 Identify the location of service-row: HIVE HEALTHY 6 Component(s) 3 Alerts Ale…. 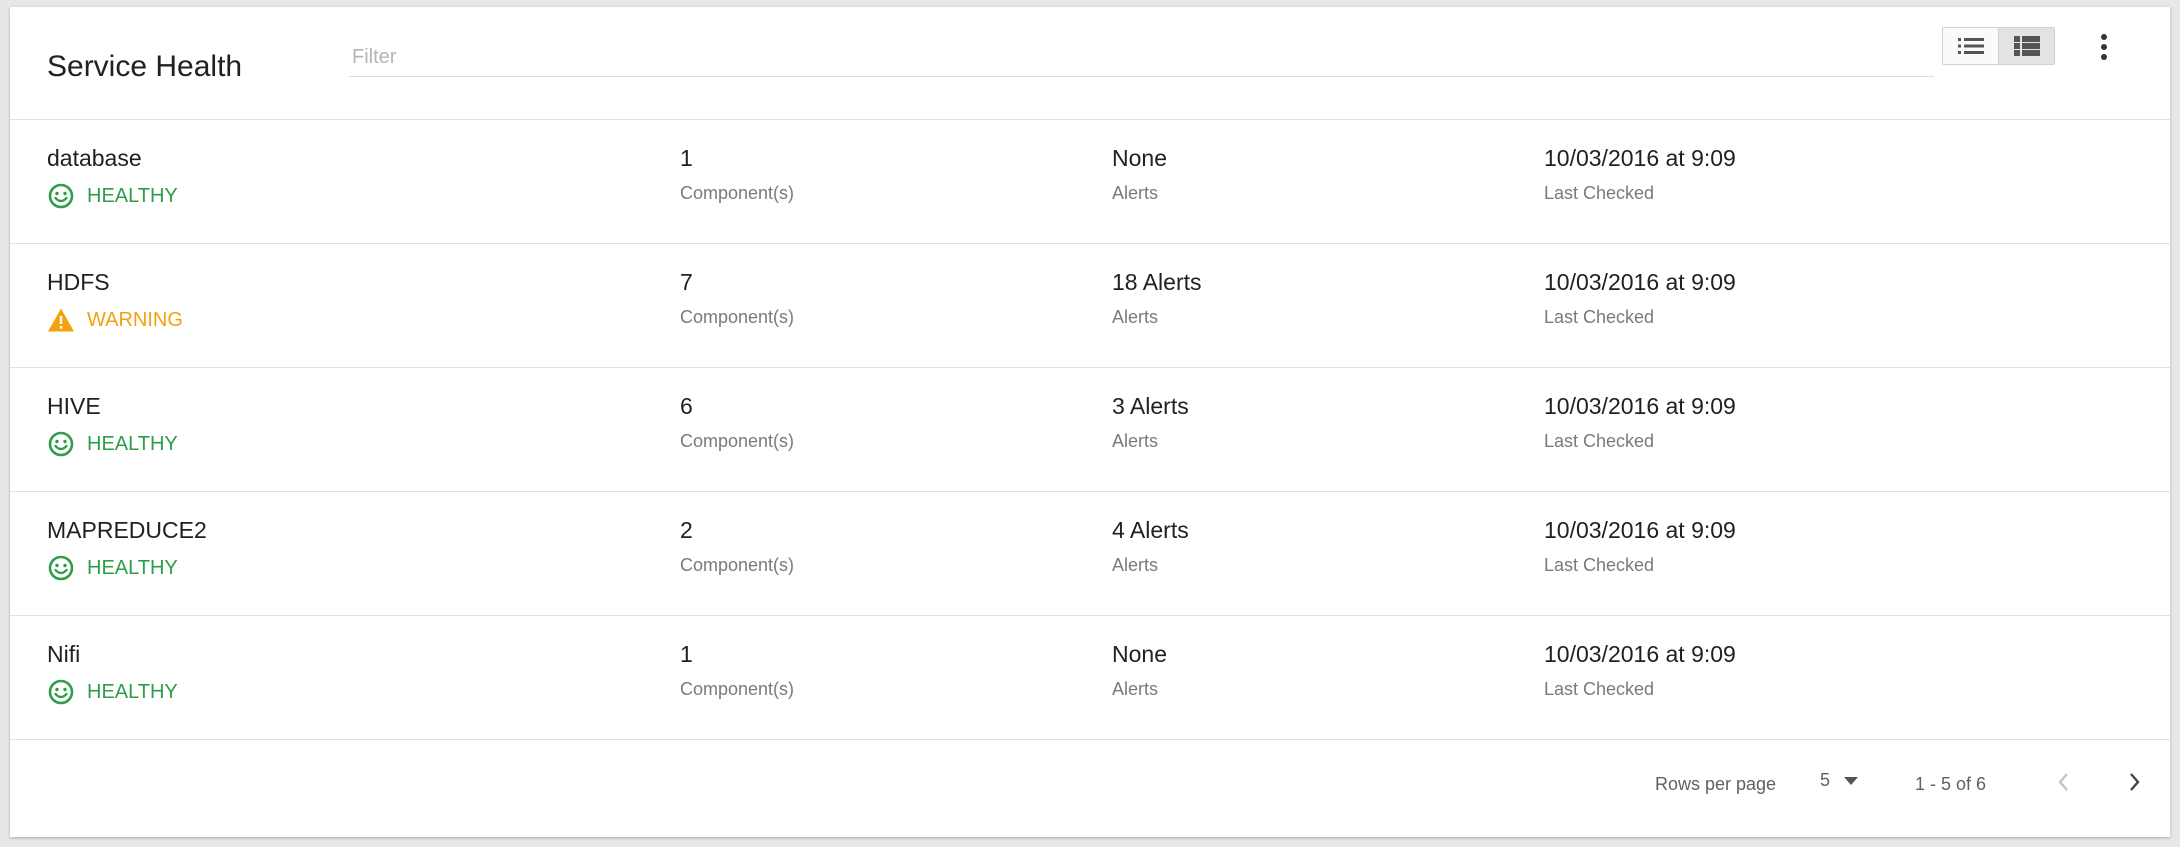
(1090, 430).